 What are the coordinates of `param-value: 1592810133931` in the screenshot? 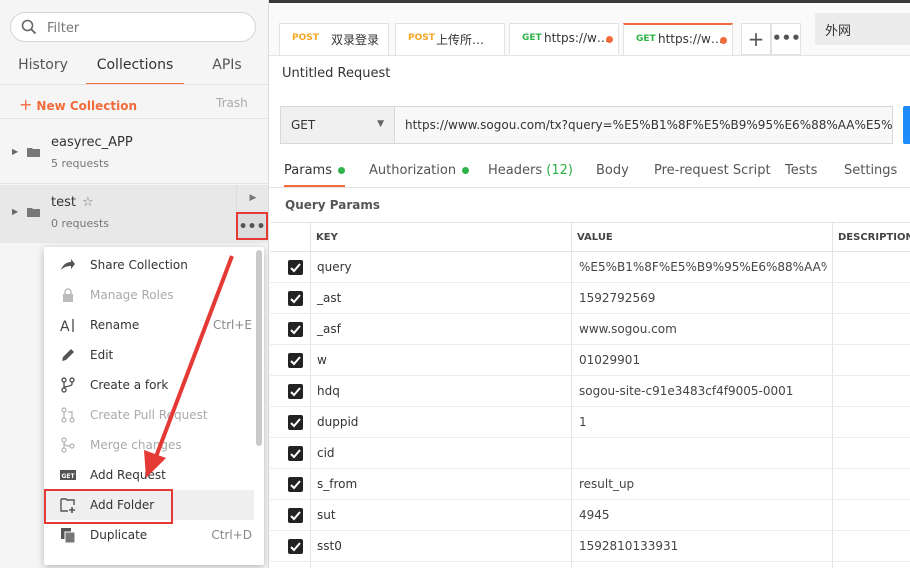 It's located at (703, 546).